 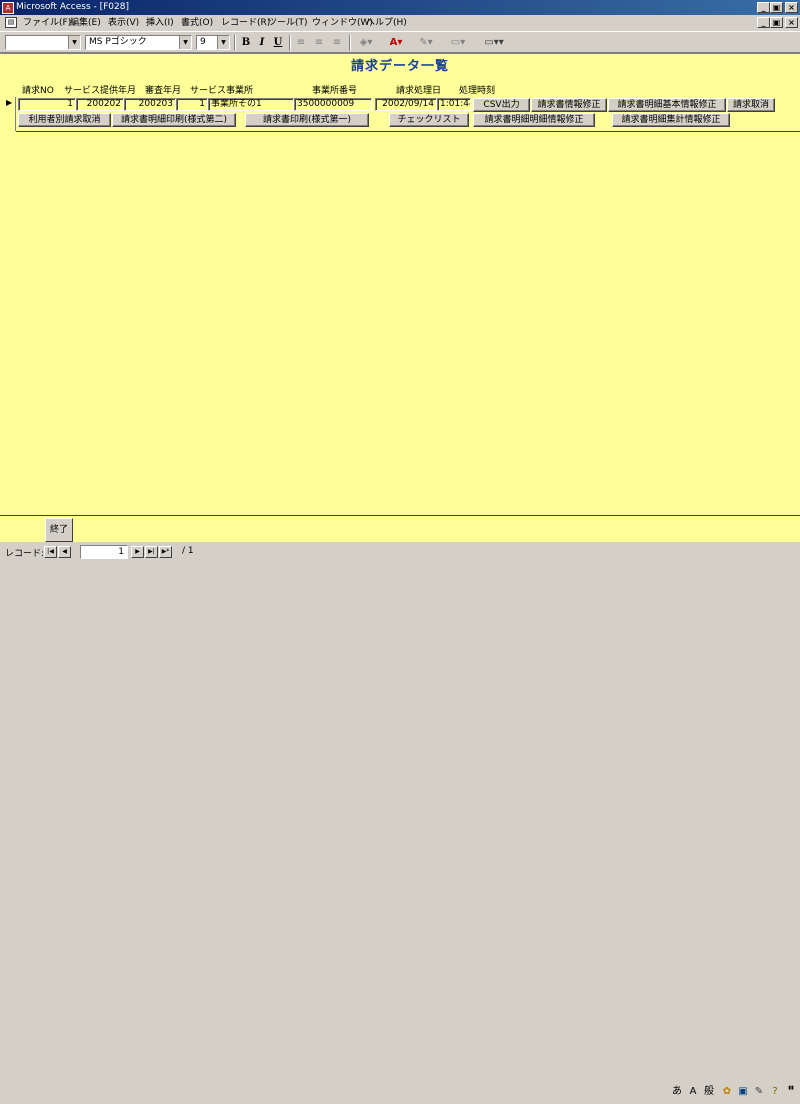 I want to click on current-record-icon: ▶, so click(x=9, y=102).